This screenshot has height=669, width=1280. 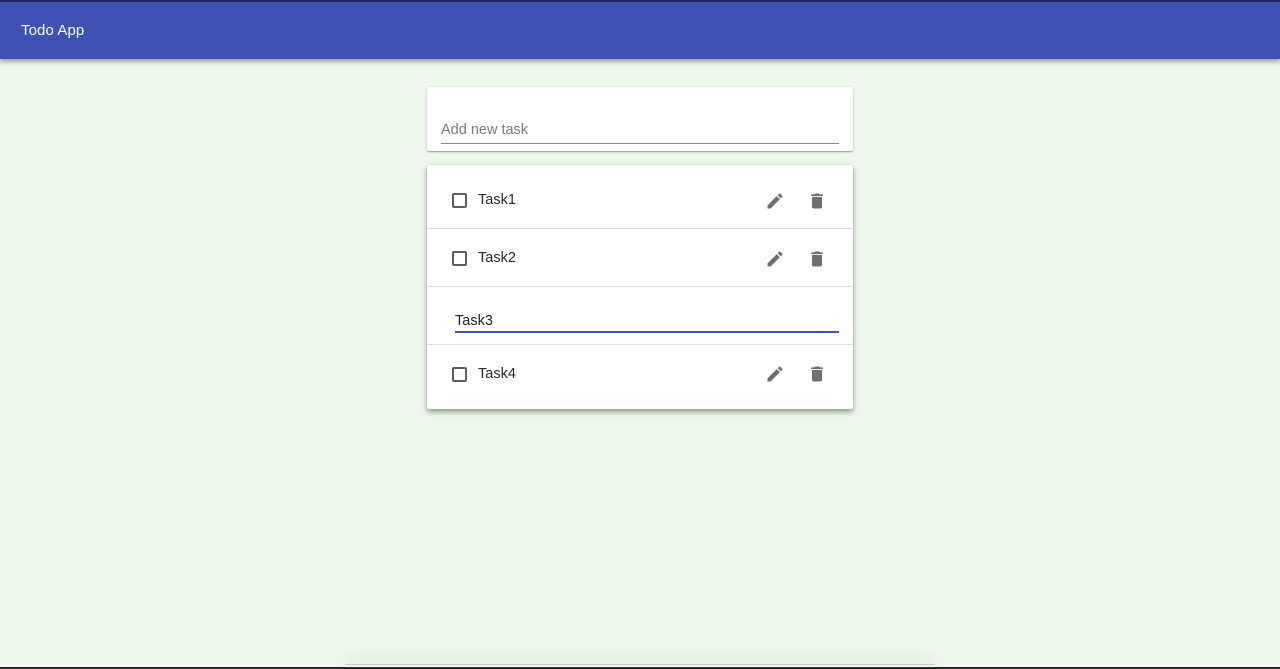 I want to click on task-list: Task1 Task2 Task4, so click(x=640, y=287).